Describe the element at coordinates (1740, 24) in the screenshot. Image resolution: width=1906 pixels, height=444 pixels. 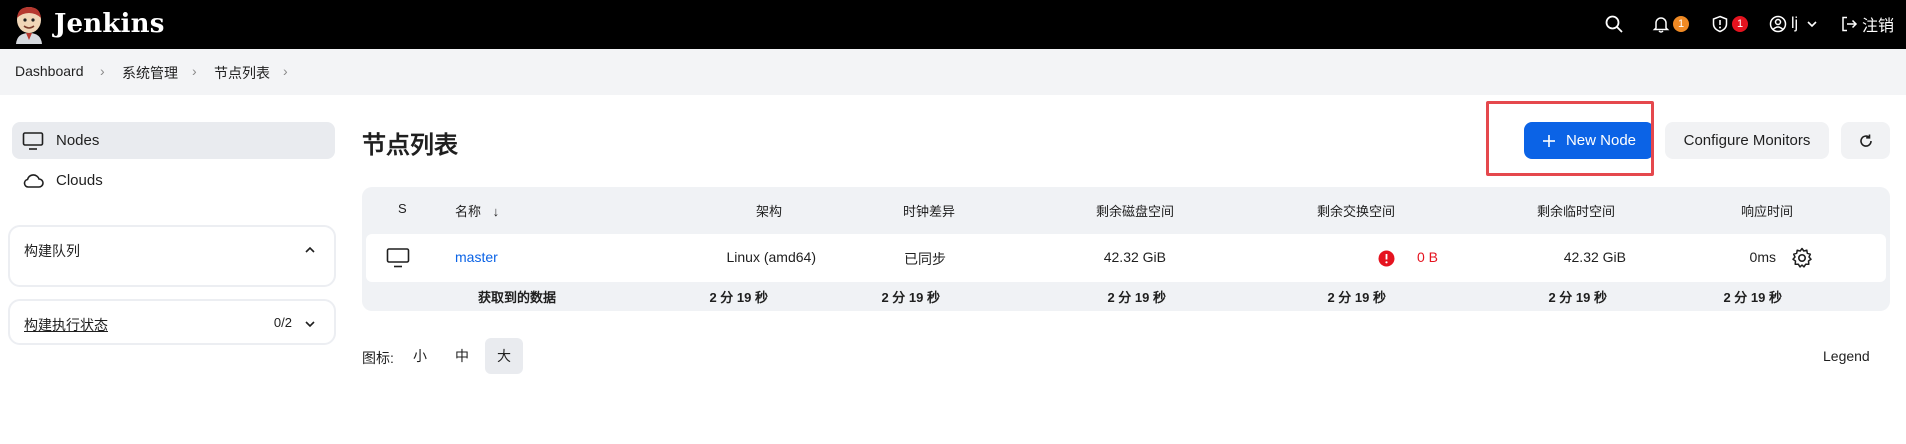
I see `security-badge: 1` at that location.